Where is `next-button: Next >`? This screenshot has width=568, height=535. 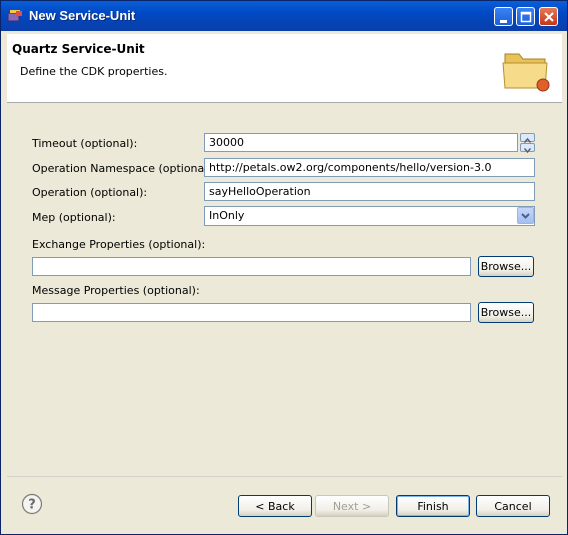 next-button: Next > is located at coordinates (352, 506).